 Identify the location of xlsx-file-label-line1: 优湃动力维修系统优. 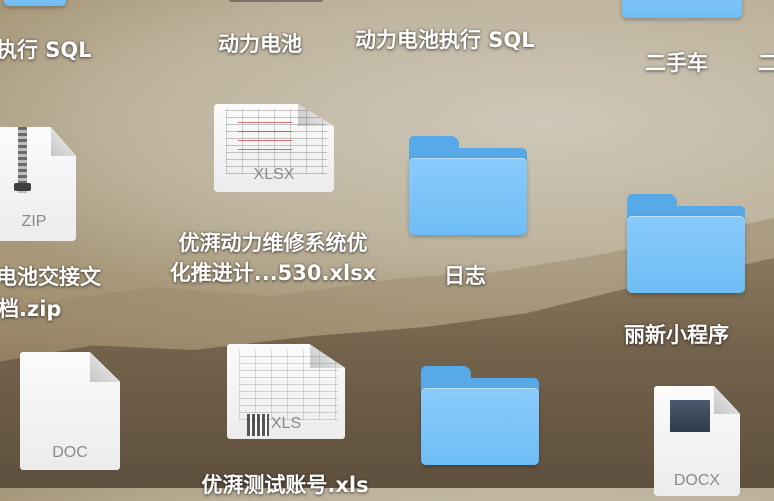
(273, 243).